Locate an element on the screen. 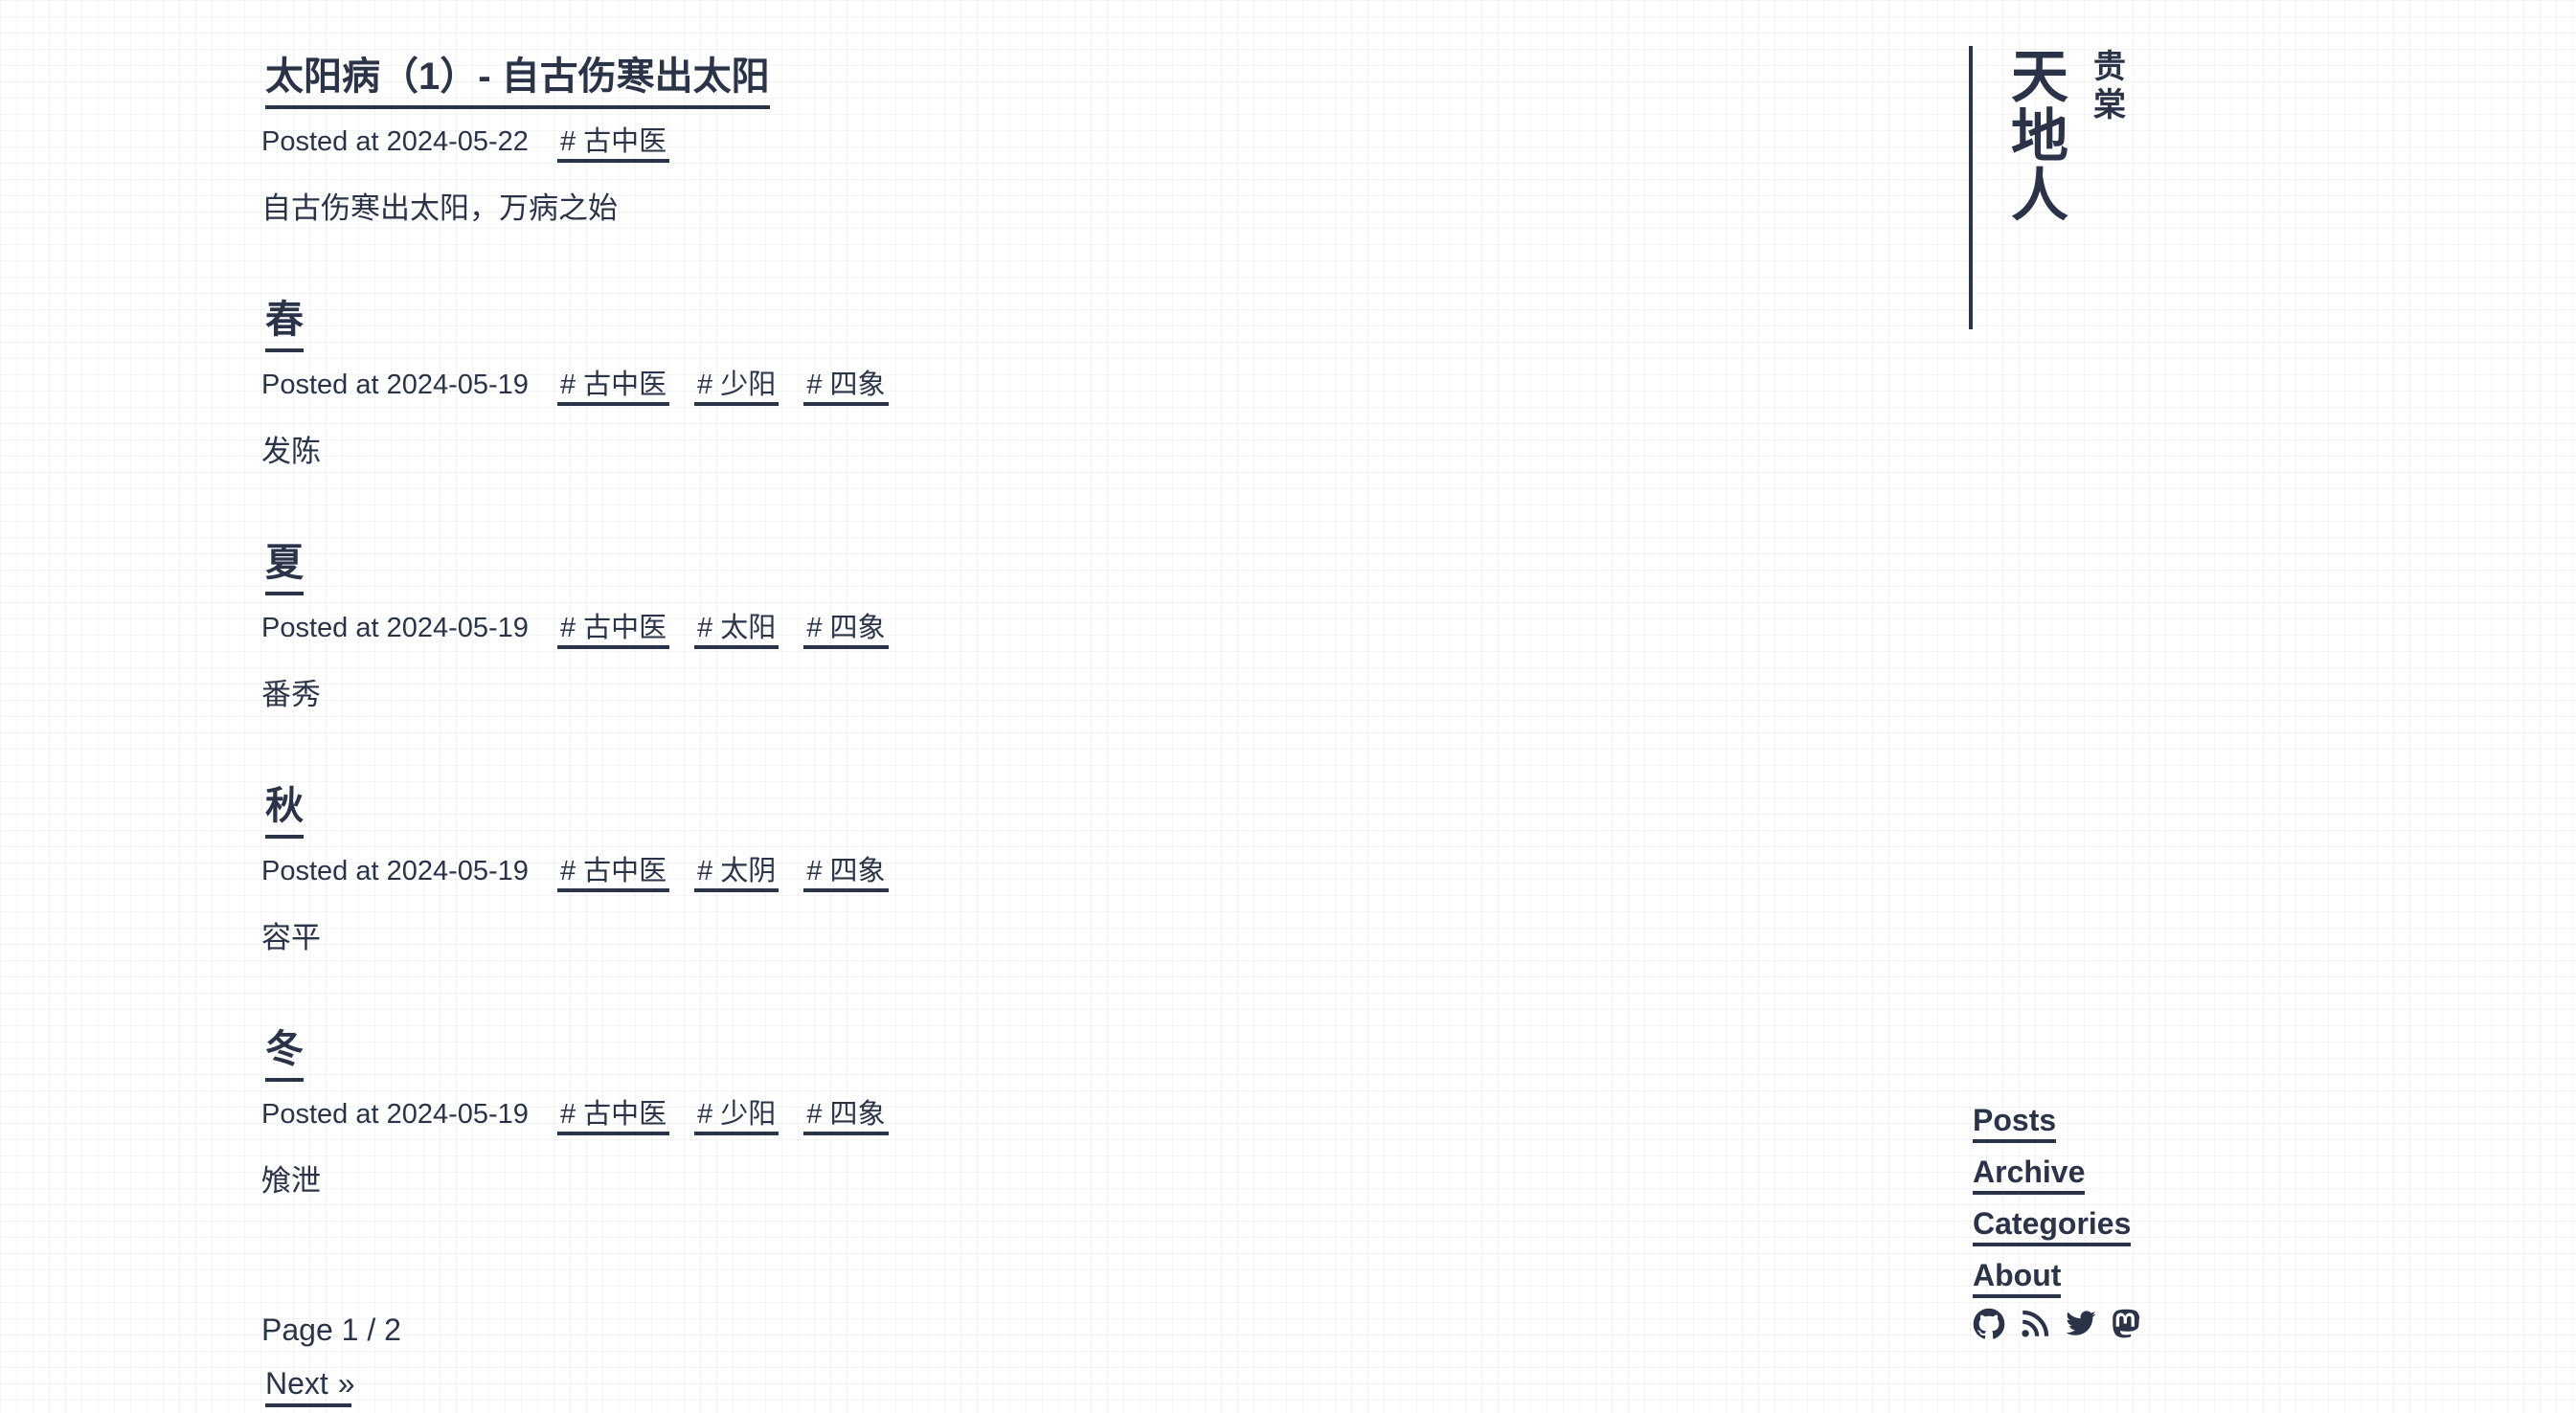 Image resolution: width=2576 pixels, height=1413 pixels. nav-item-about: About is located at coordinates (2058, 1277).